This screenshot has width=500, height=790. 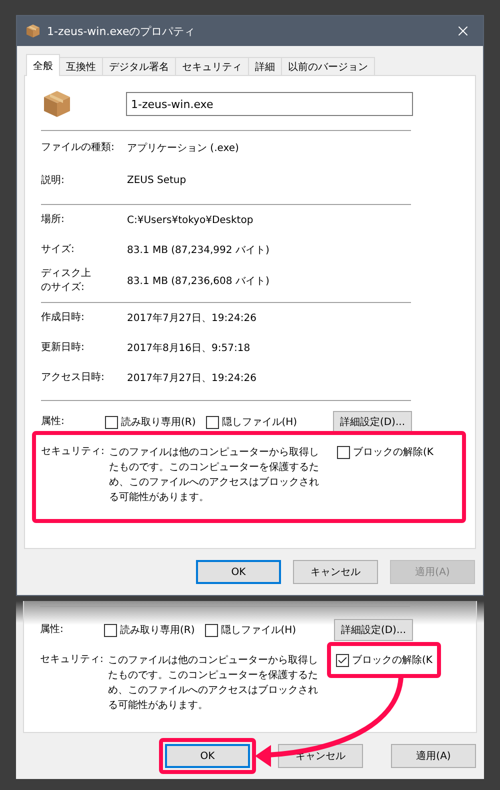 I want to click on tab: 以前のバージョン, so click(x=328, y=66).